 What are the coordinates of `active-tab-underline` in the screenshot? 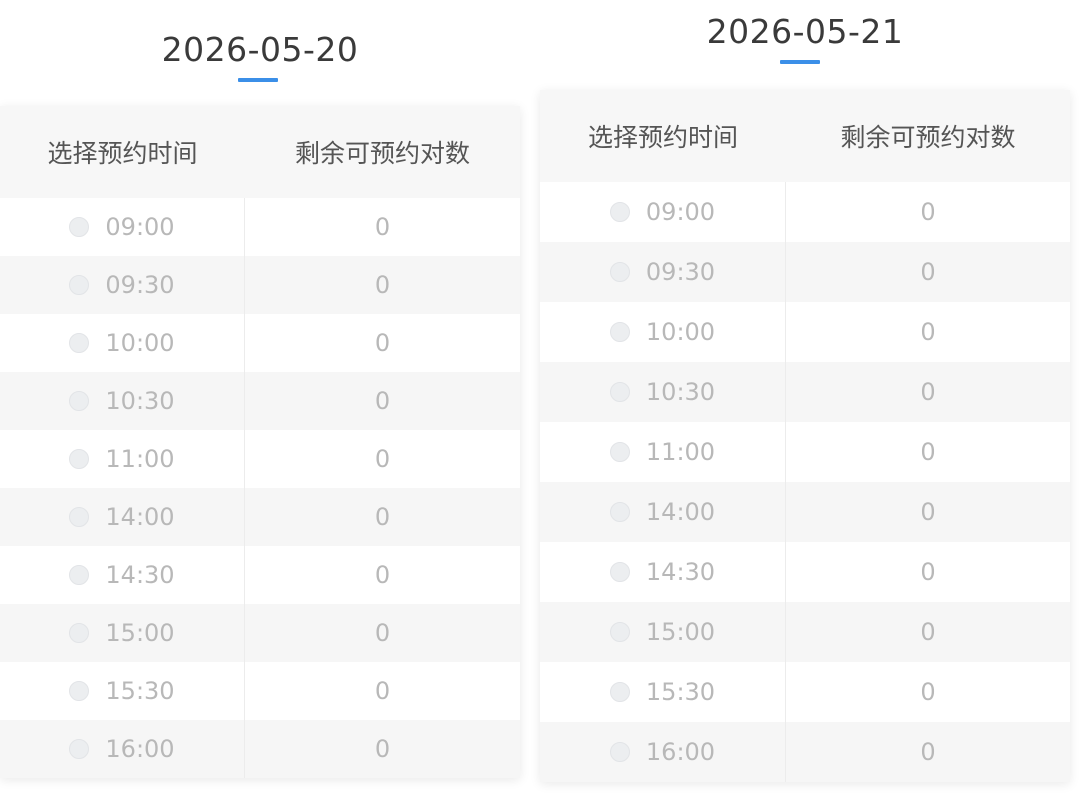 It's located at (258, 80).